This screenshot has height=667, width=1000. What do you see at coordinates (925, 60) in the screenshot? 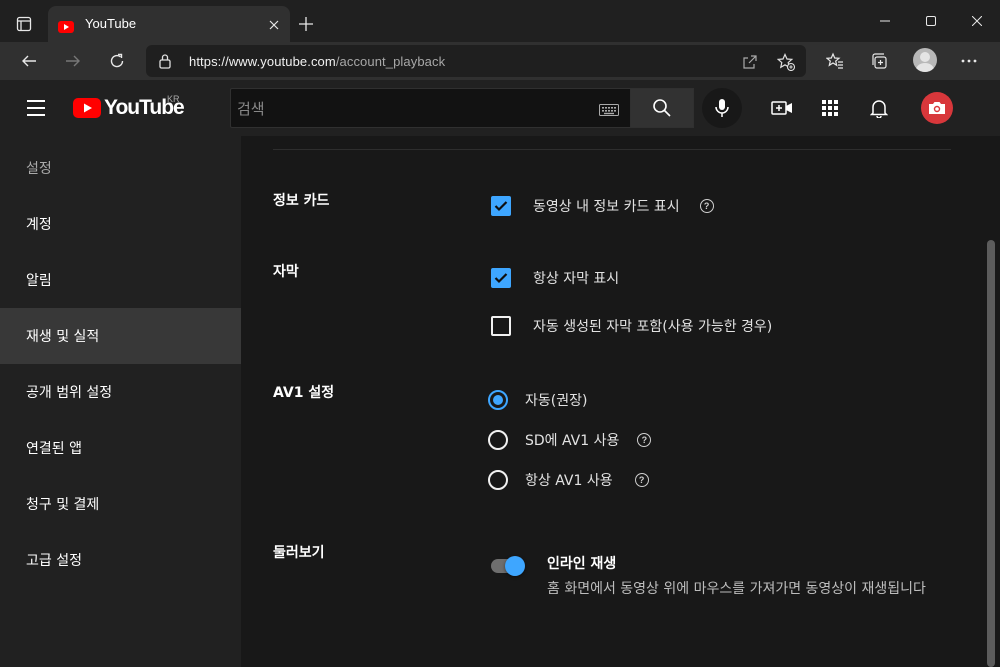
I see `browser-profile-avatar` at bounding box center [925, 60].